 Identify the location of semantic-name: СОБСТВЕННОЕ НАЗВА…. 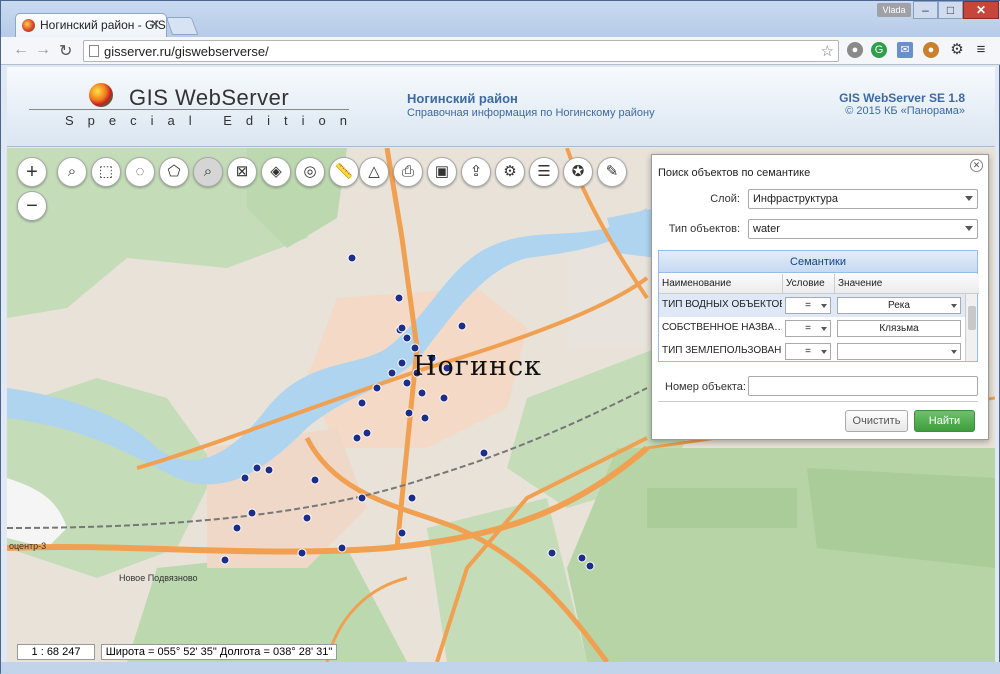
(722, 327).